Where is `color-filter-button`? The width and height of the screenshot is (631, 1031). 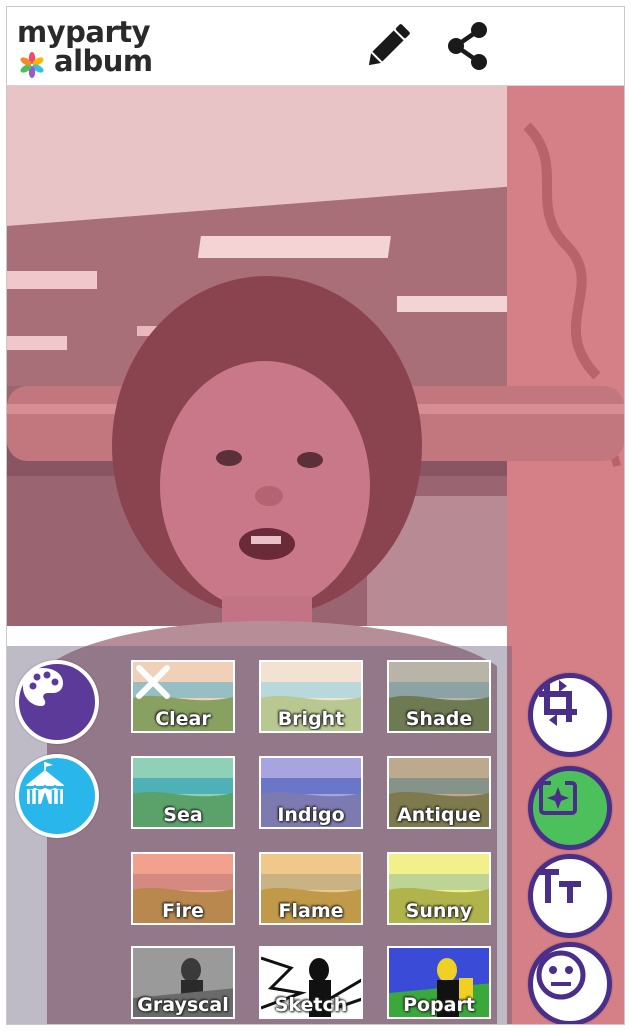
color-filter-button is located at coordinates (57, 702).